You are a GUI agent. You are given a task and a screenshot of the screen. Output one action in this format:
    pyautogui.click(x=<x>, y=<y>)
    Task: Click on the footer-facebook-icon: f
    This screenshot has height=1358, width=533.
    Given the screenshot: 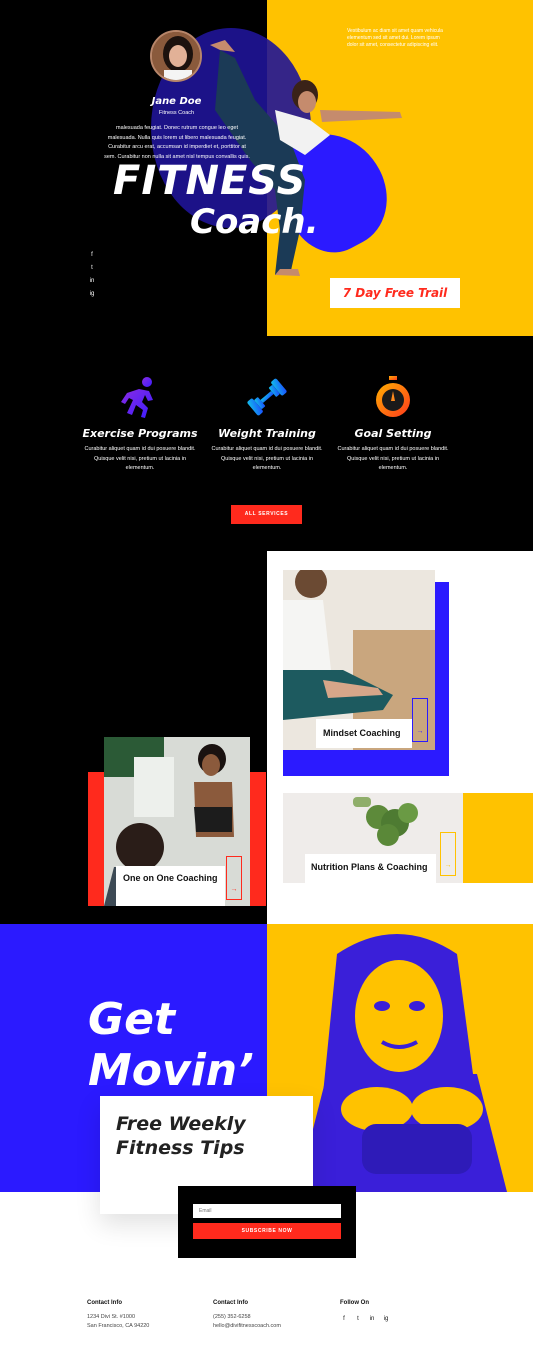 What is the action you would take?
    pyautogui.click(x=344, y=1319)
    